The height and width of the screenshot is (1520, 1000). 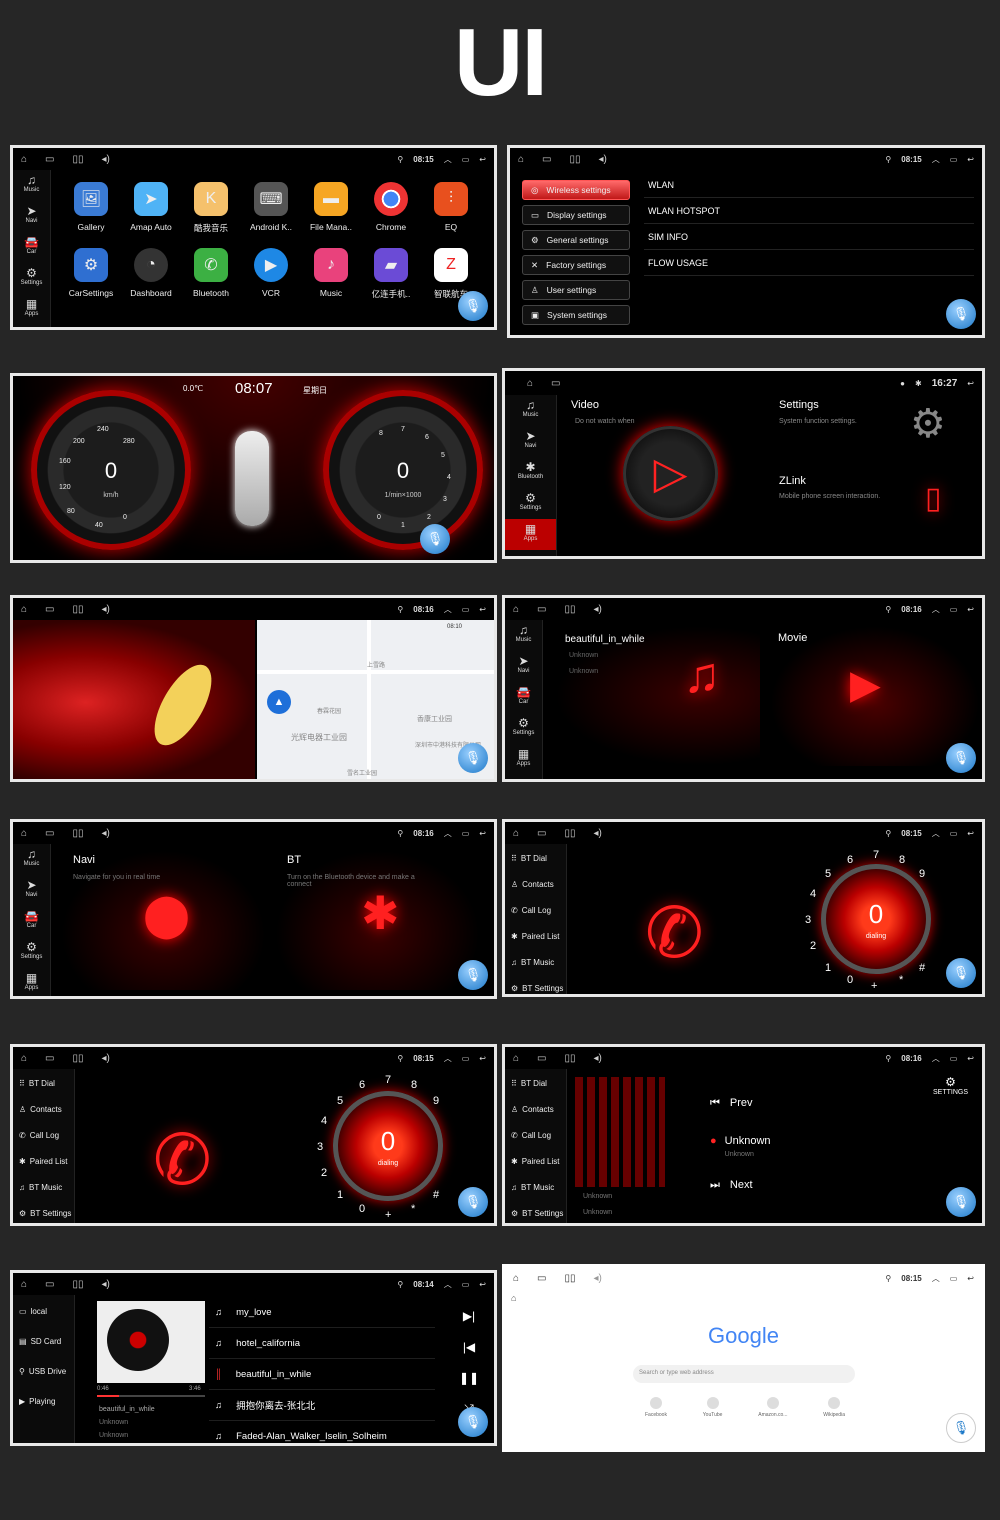 I want to click on app-kuwo: K 酷我音乐, so click(x=211, y=208).